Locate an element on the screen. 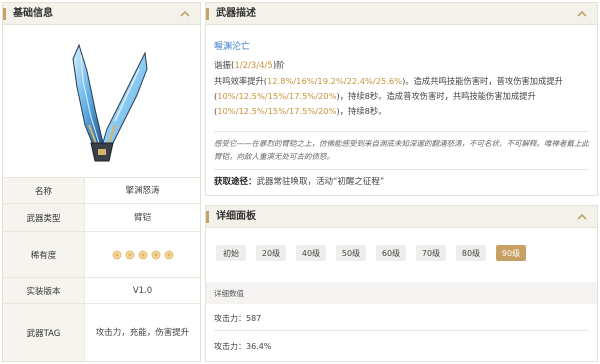 The width and height of the screenshot is (600, 364). effect-value: 12.8%/16%/19.2%/22.4%/25.6% is located at coordinates (335, 81).